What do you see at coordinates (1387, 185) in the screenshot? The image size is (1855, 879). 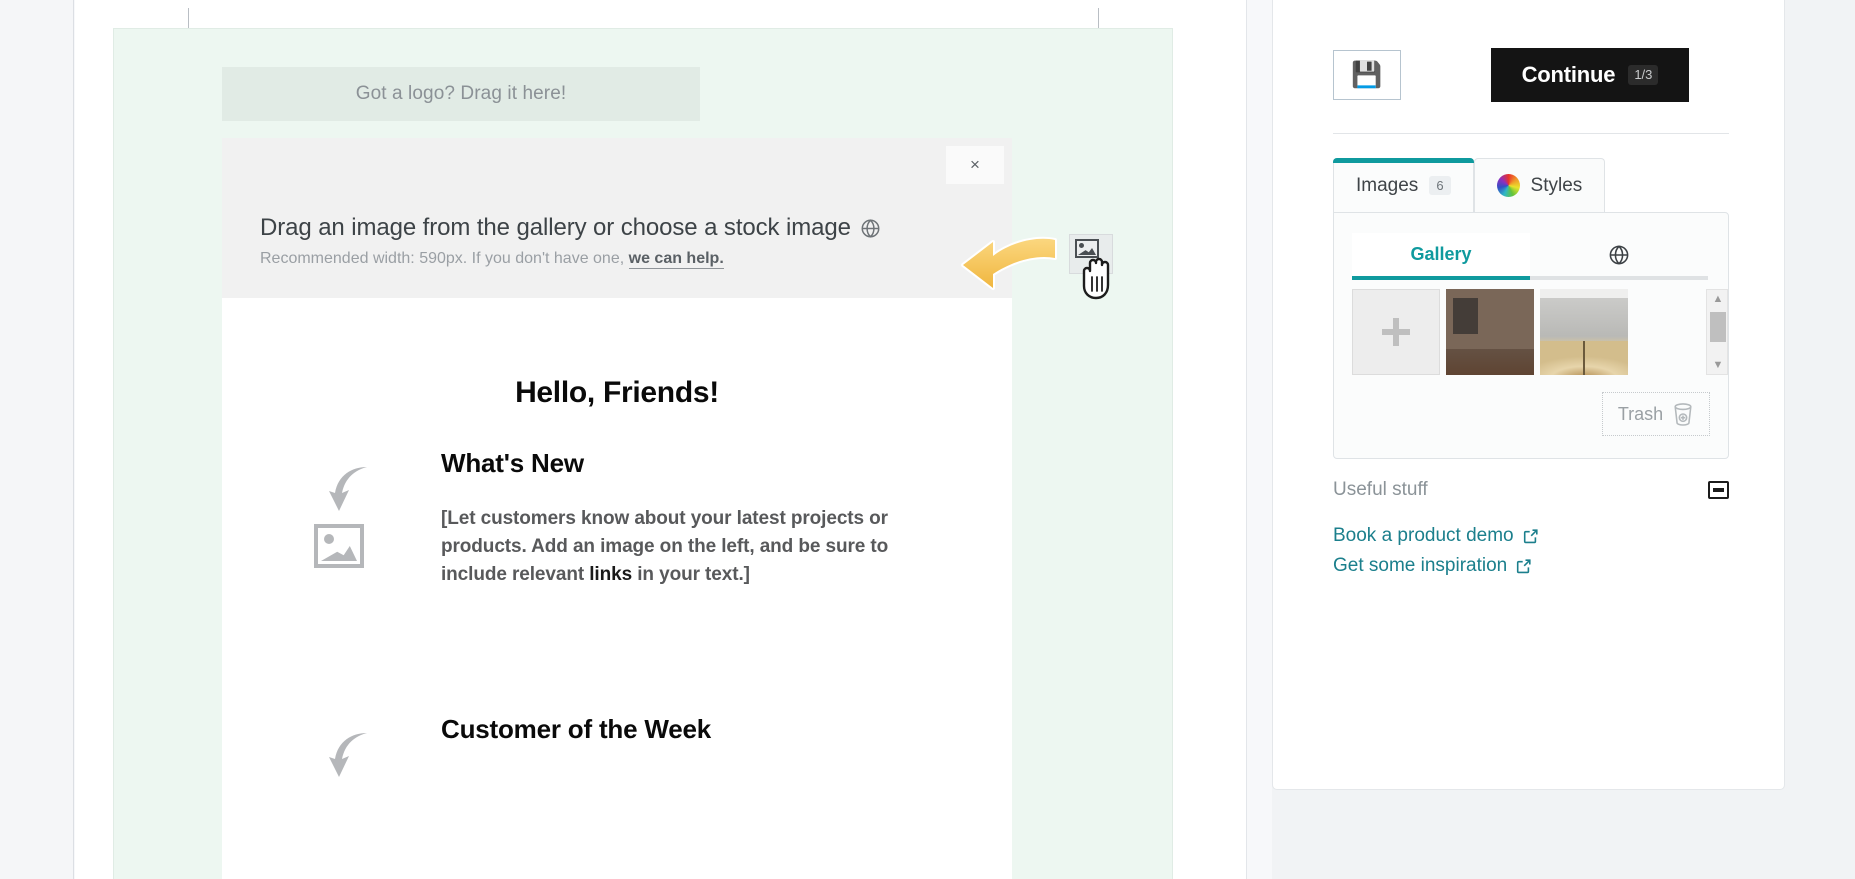 I see `tab-images-label: Images` at bounding box center [1387, 185].